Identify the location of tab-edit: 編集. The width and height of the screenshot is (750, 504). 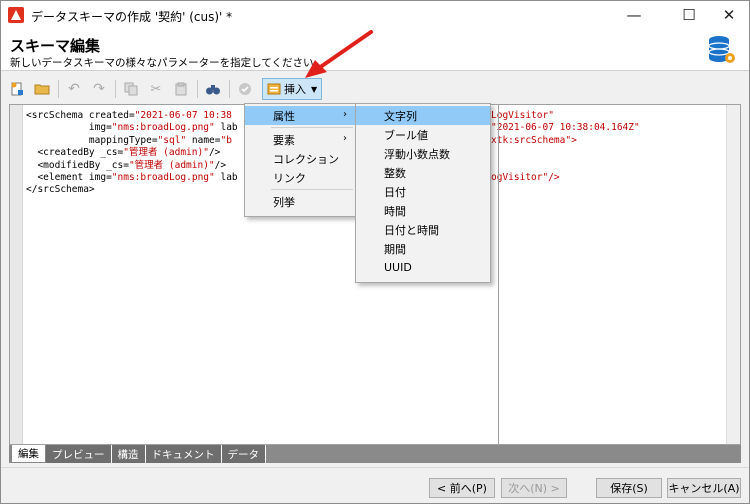
(28, 454).